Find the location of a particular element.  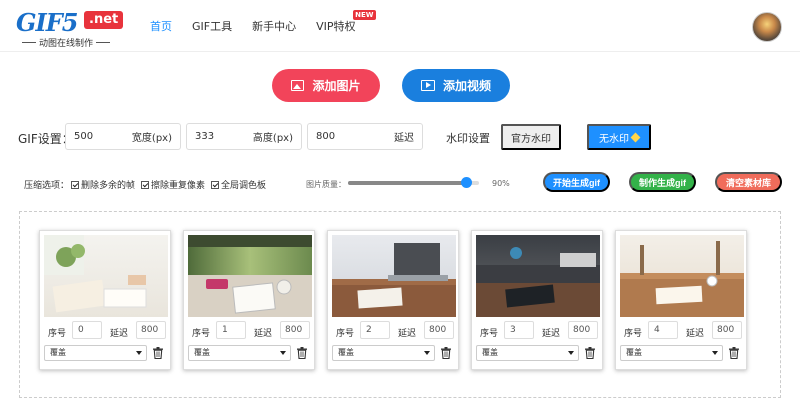

frame-card: 序号 1 延迟 800 覆盖 is located at coordinates (249, 300).